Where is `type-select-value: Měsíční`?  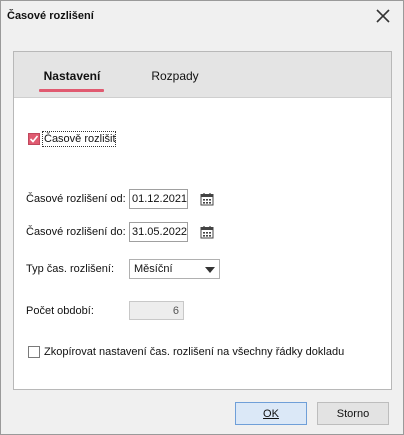 type-select-value: Měsíční is located at coordinates (153, 269).